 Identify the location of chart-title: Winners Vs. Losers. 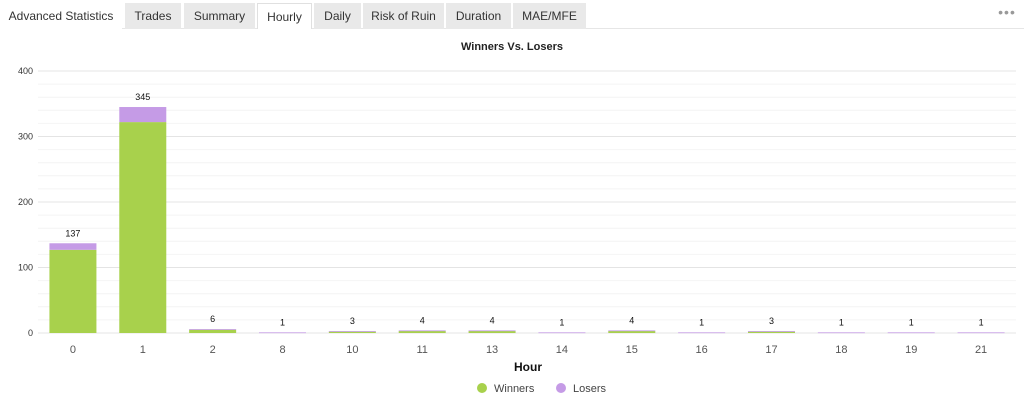
(512, 47).